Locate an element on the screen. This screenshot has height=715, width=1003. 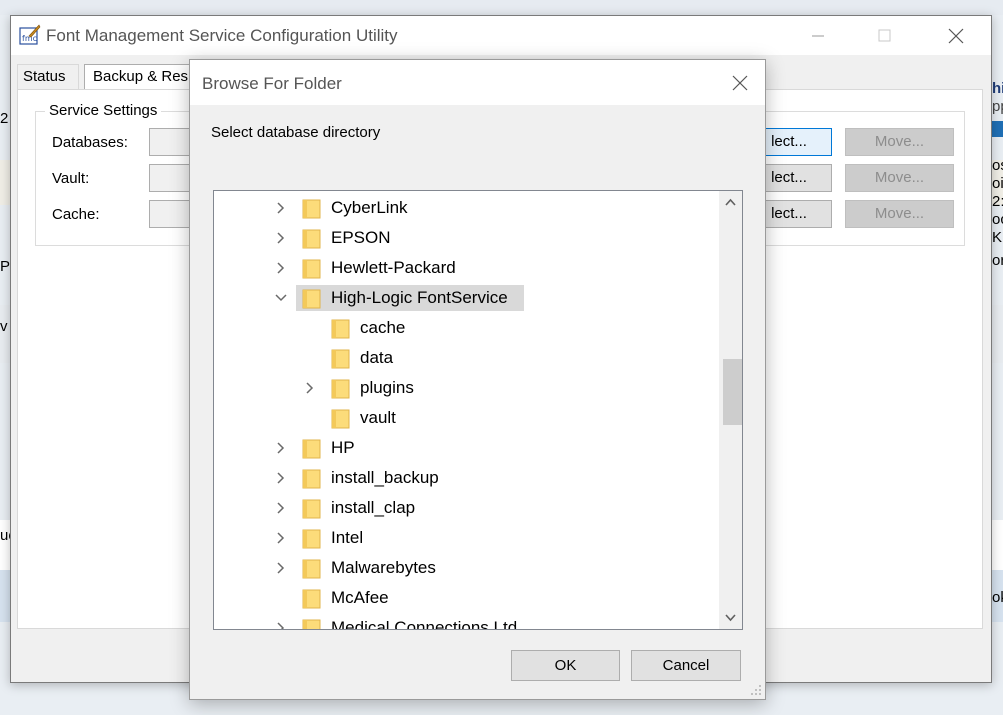
background-text-fragment: v is located at coordinates (4, 326).